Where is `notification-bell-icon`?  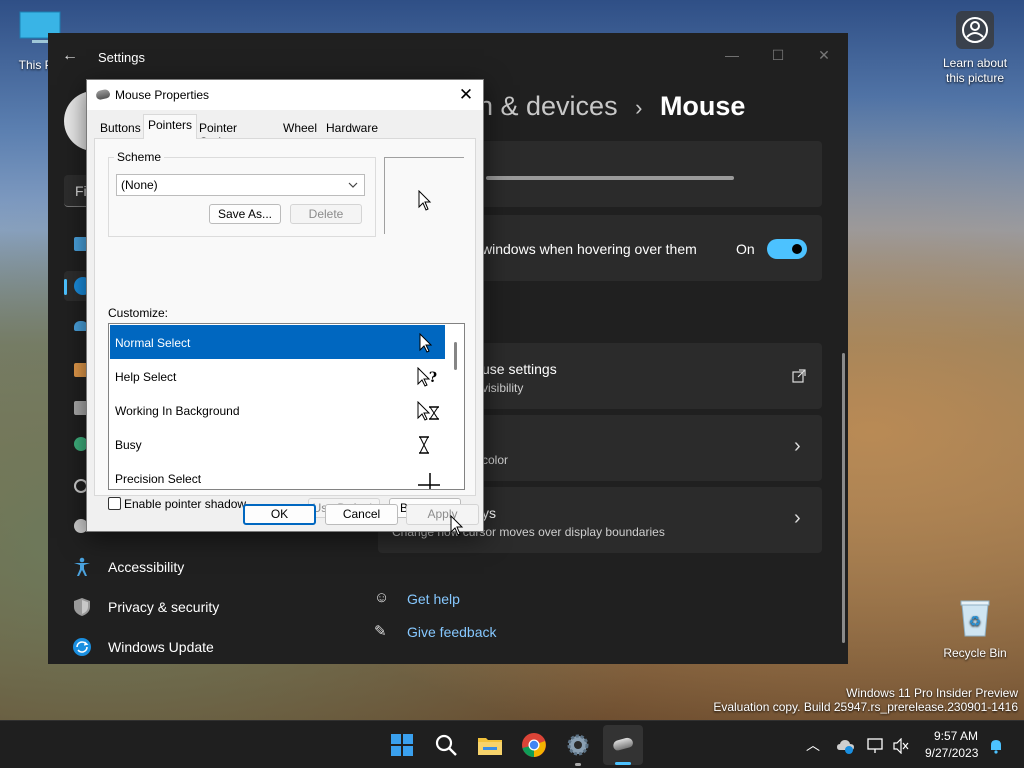 notification-bell-icon is located at coordinates (996, 746).